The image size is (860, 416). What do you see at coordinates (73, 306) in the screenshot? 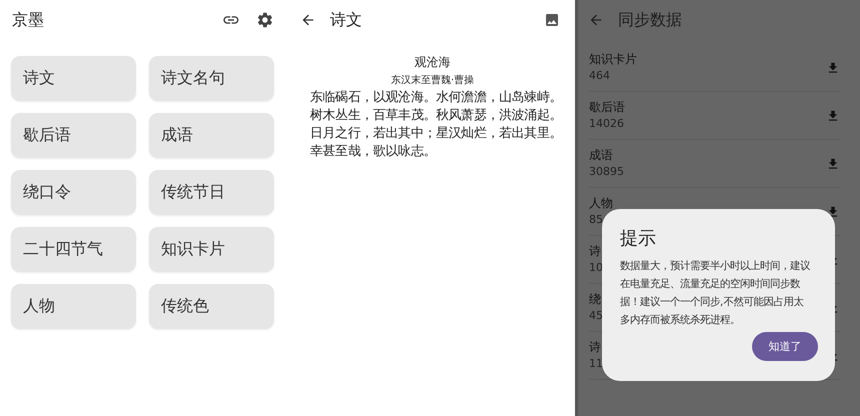
I see `category-card: 人物` at bounding box center [73, 306].